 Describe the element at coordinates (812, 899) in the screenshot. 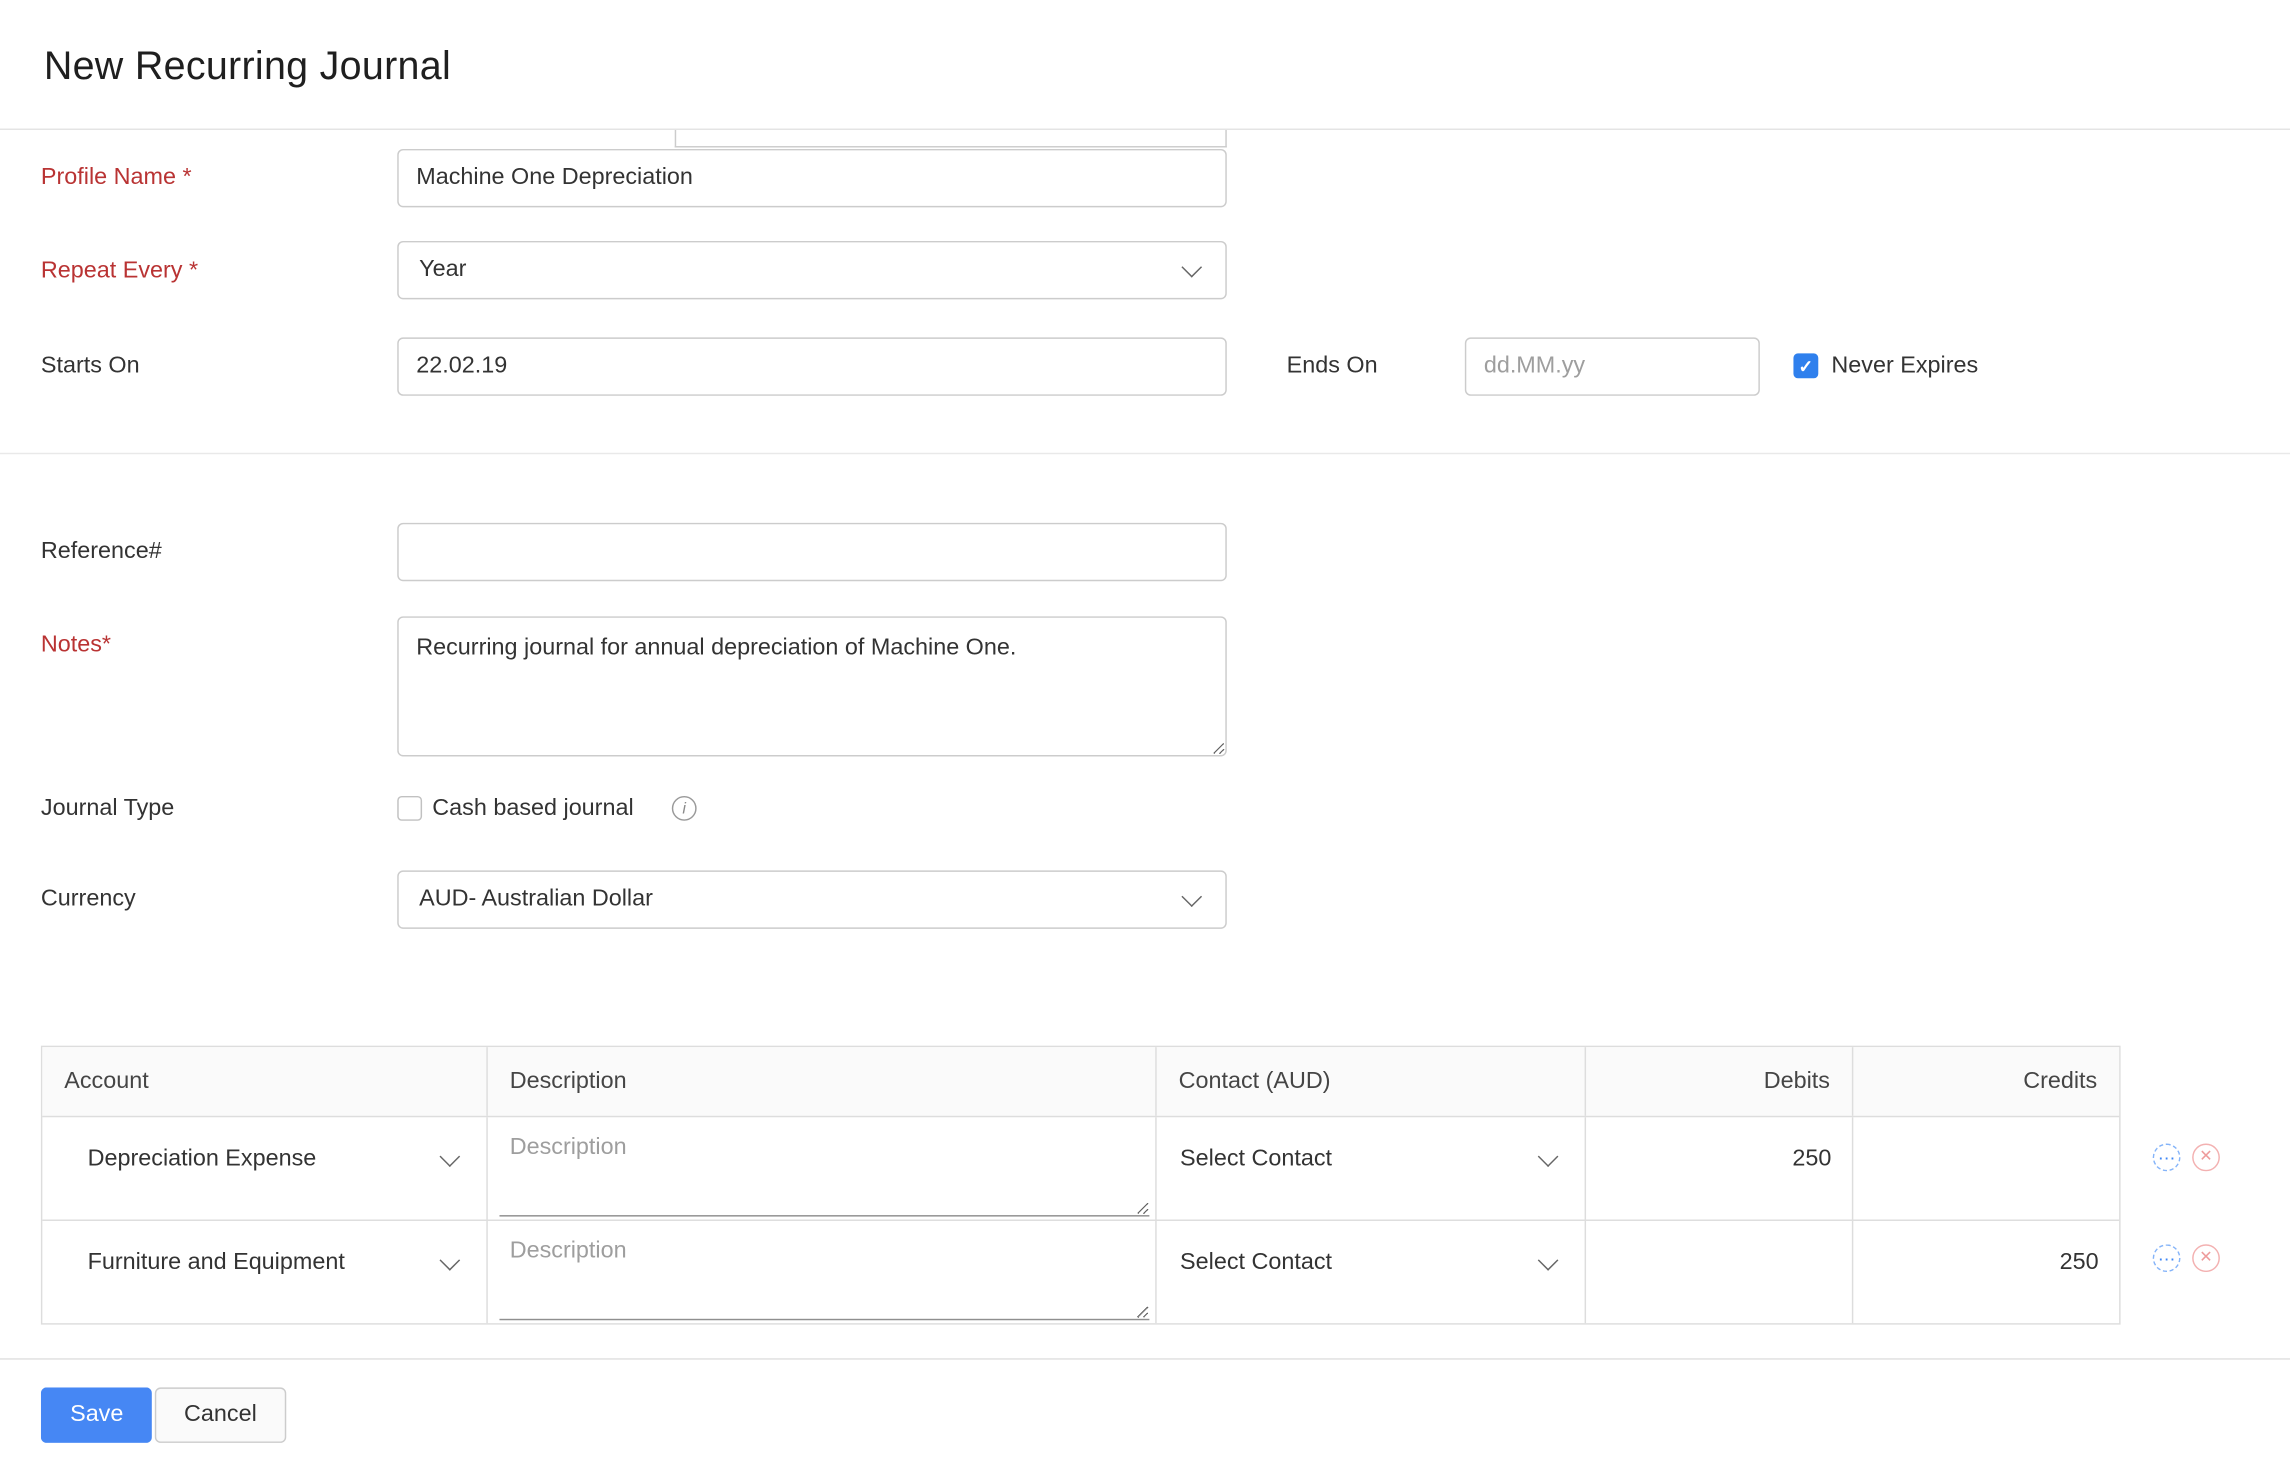

I see `currency-select: AUD- Australian Dollar` at that location.